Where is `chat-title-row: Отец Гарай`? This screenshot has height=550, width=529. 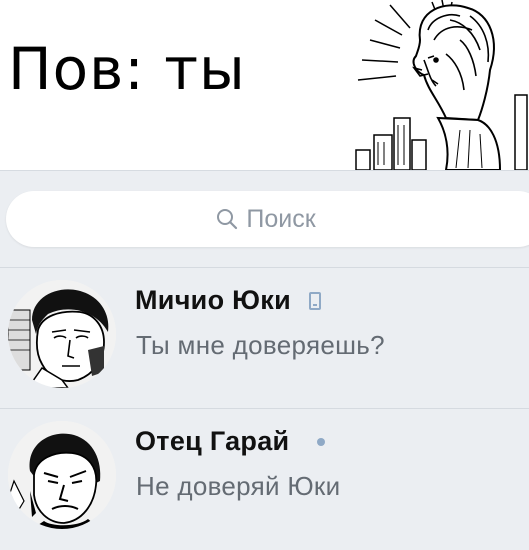
chat-title-row: Отец Гарай is located at coordinates (230, 441).